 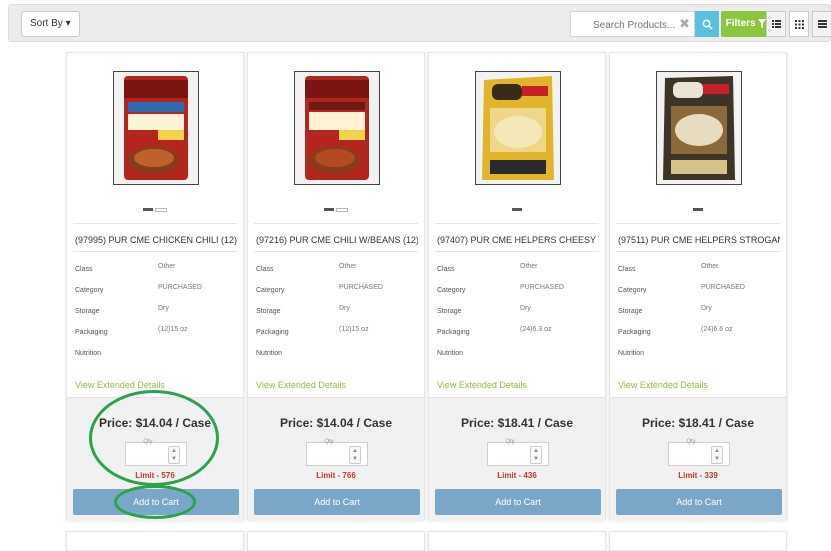 What do you see at coordinates (698, 475) in the screenshot?
I see `limit-label: Limit - 339` at bounding box center [698, 475].